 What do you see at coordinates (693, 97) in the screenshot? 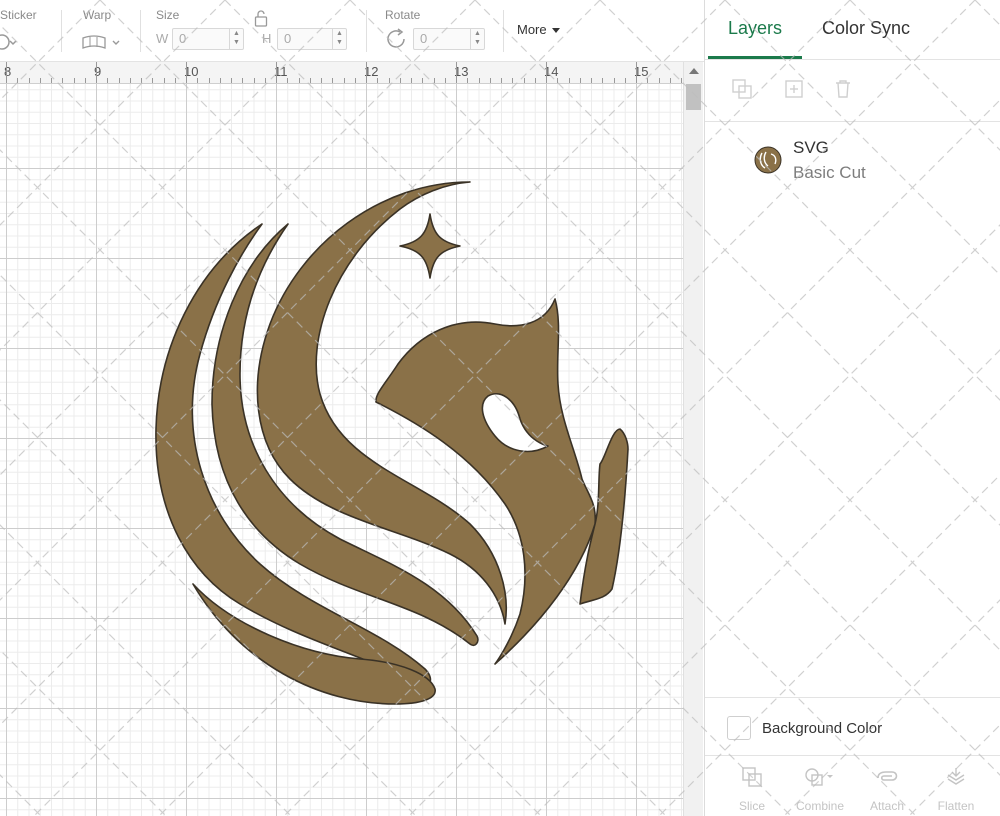
I see `scrollbar-thumb` at bounding box center [693, 97].